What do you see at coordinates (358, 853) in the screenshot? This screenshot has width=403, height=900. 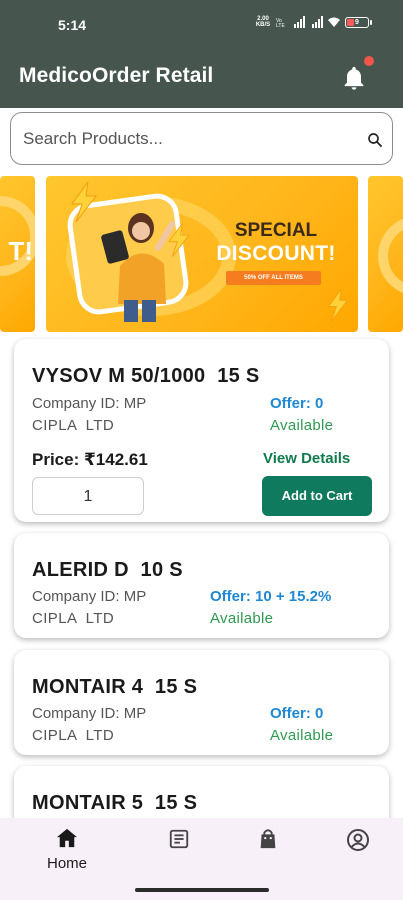 I see `nav-profile` at bounding box center [358, 853].